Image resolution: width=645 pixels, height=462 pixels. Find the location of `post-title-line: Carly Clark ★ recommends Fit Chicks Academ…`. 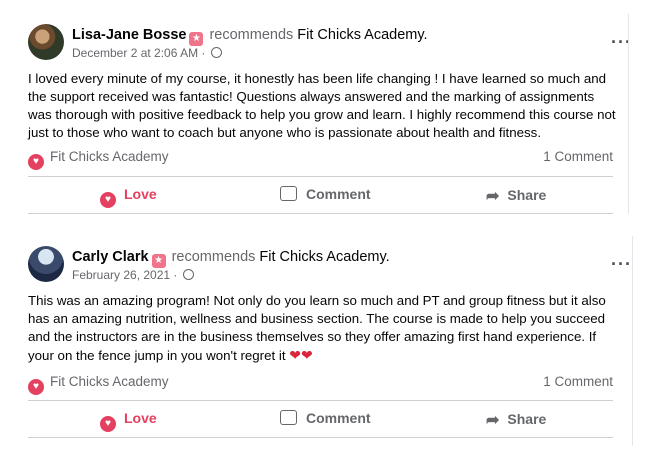

post-title-line: Carly Clark ★ recommends Fit Chicks Academ… is located at coordinates (231, 258).